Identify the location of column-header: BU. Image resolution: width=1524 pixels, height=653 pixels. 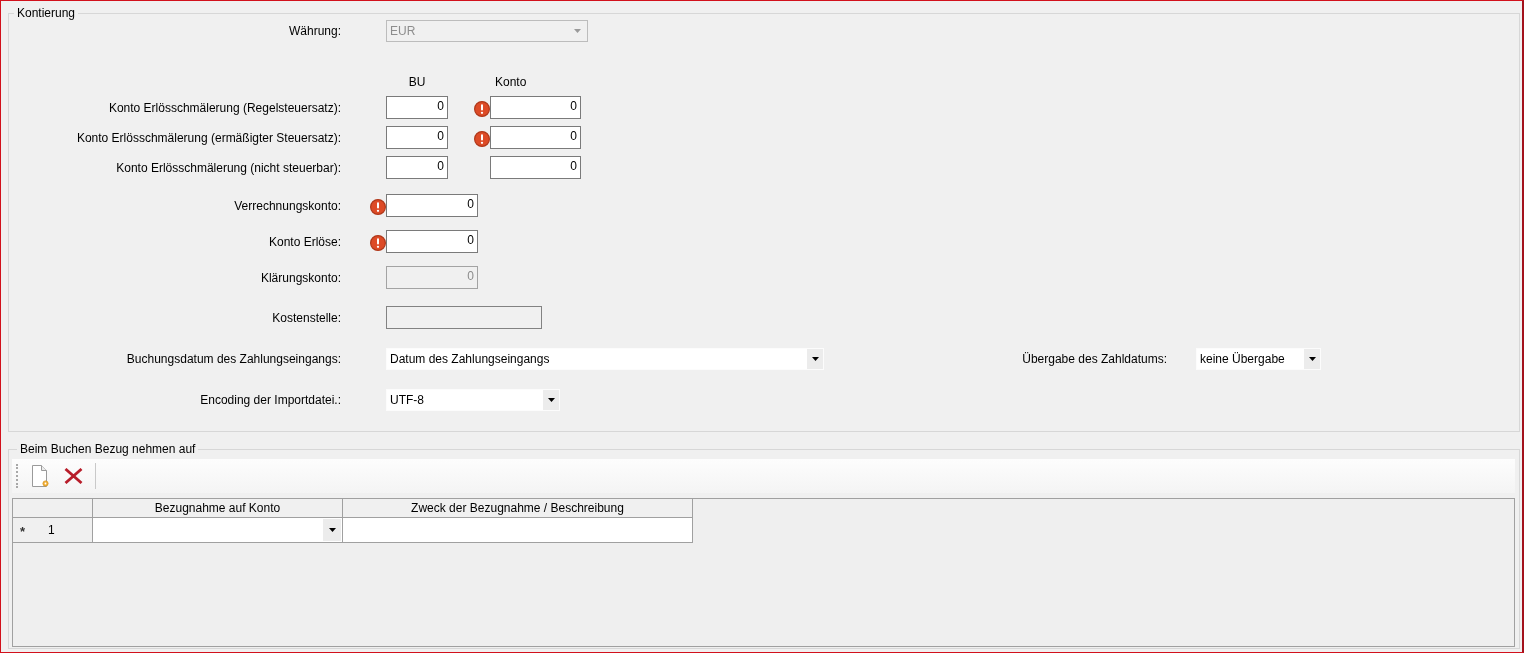
(417, 82).